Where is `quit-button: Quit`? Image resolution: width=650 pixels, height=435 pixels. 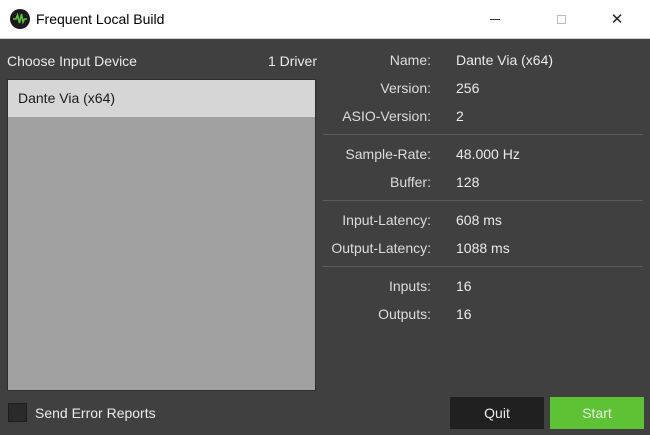 quit-button: Quit is located at coordinates (497, 413).